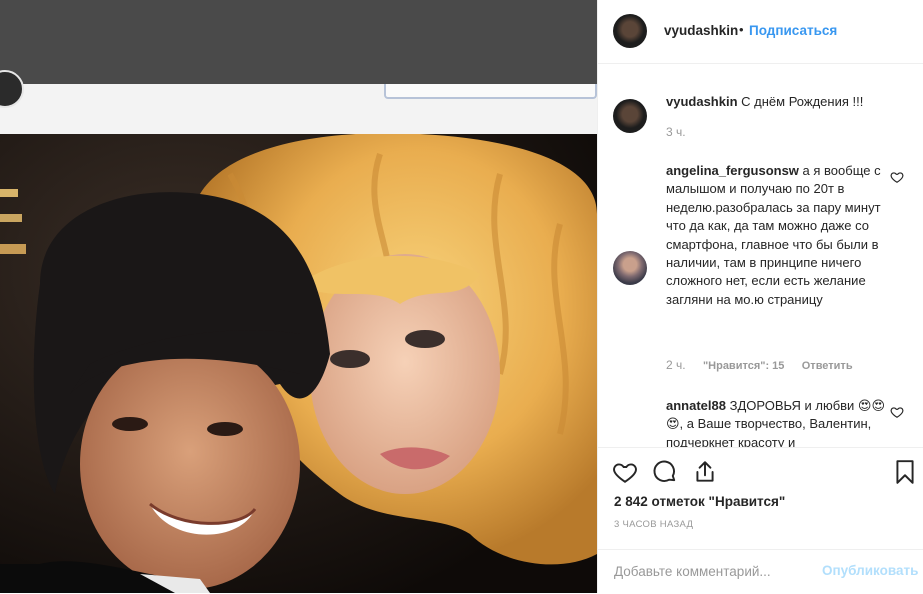 This screenshot has width=923, height=594. I want to click on follow-button: Подписаться, so click(793, 30).